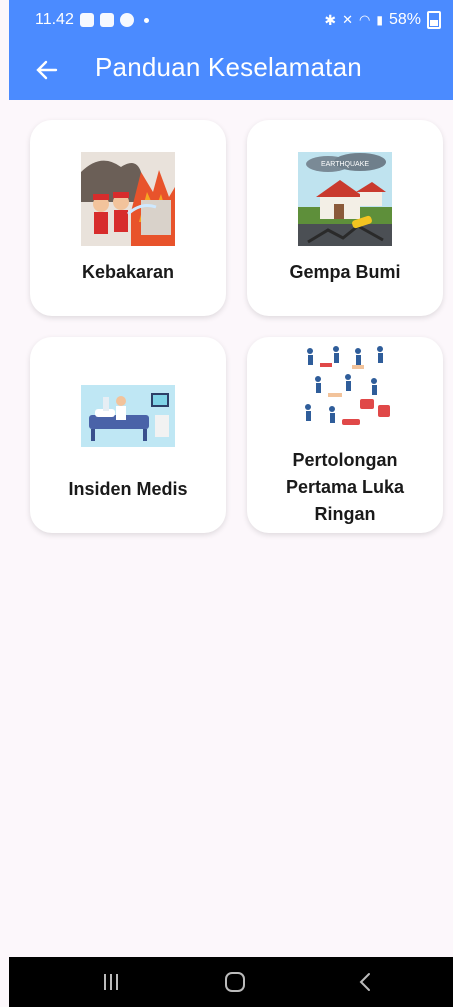 Image resolution: width=453 pixels, height=1007 pixels. Describe the element at coordinates (146, 20) in the screenshot. I see `more-notifications-dot` at that location.